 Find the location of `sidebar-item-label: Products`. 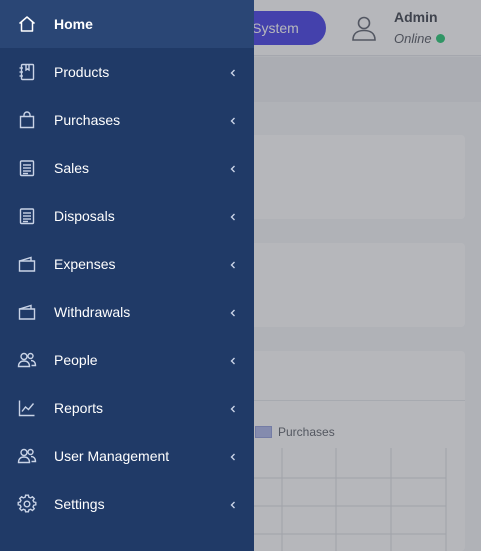

sidebar-item-label: Products is located at coordinates (82, 72).